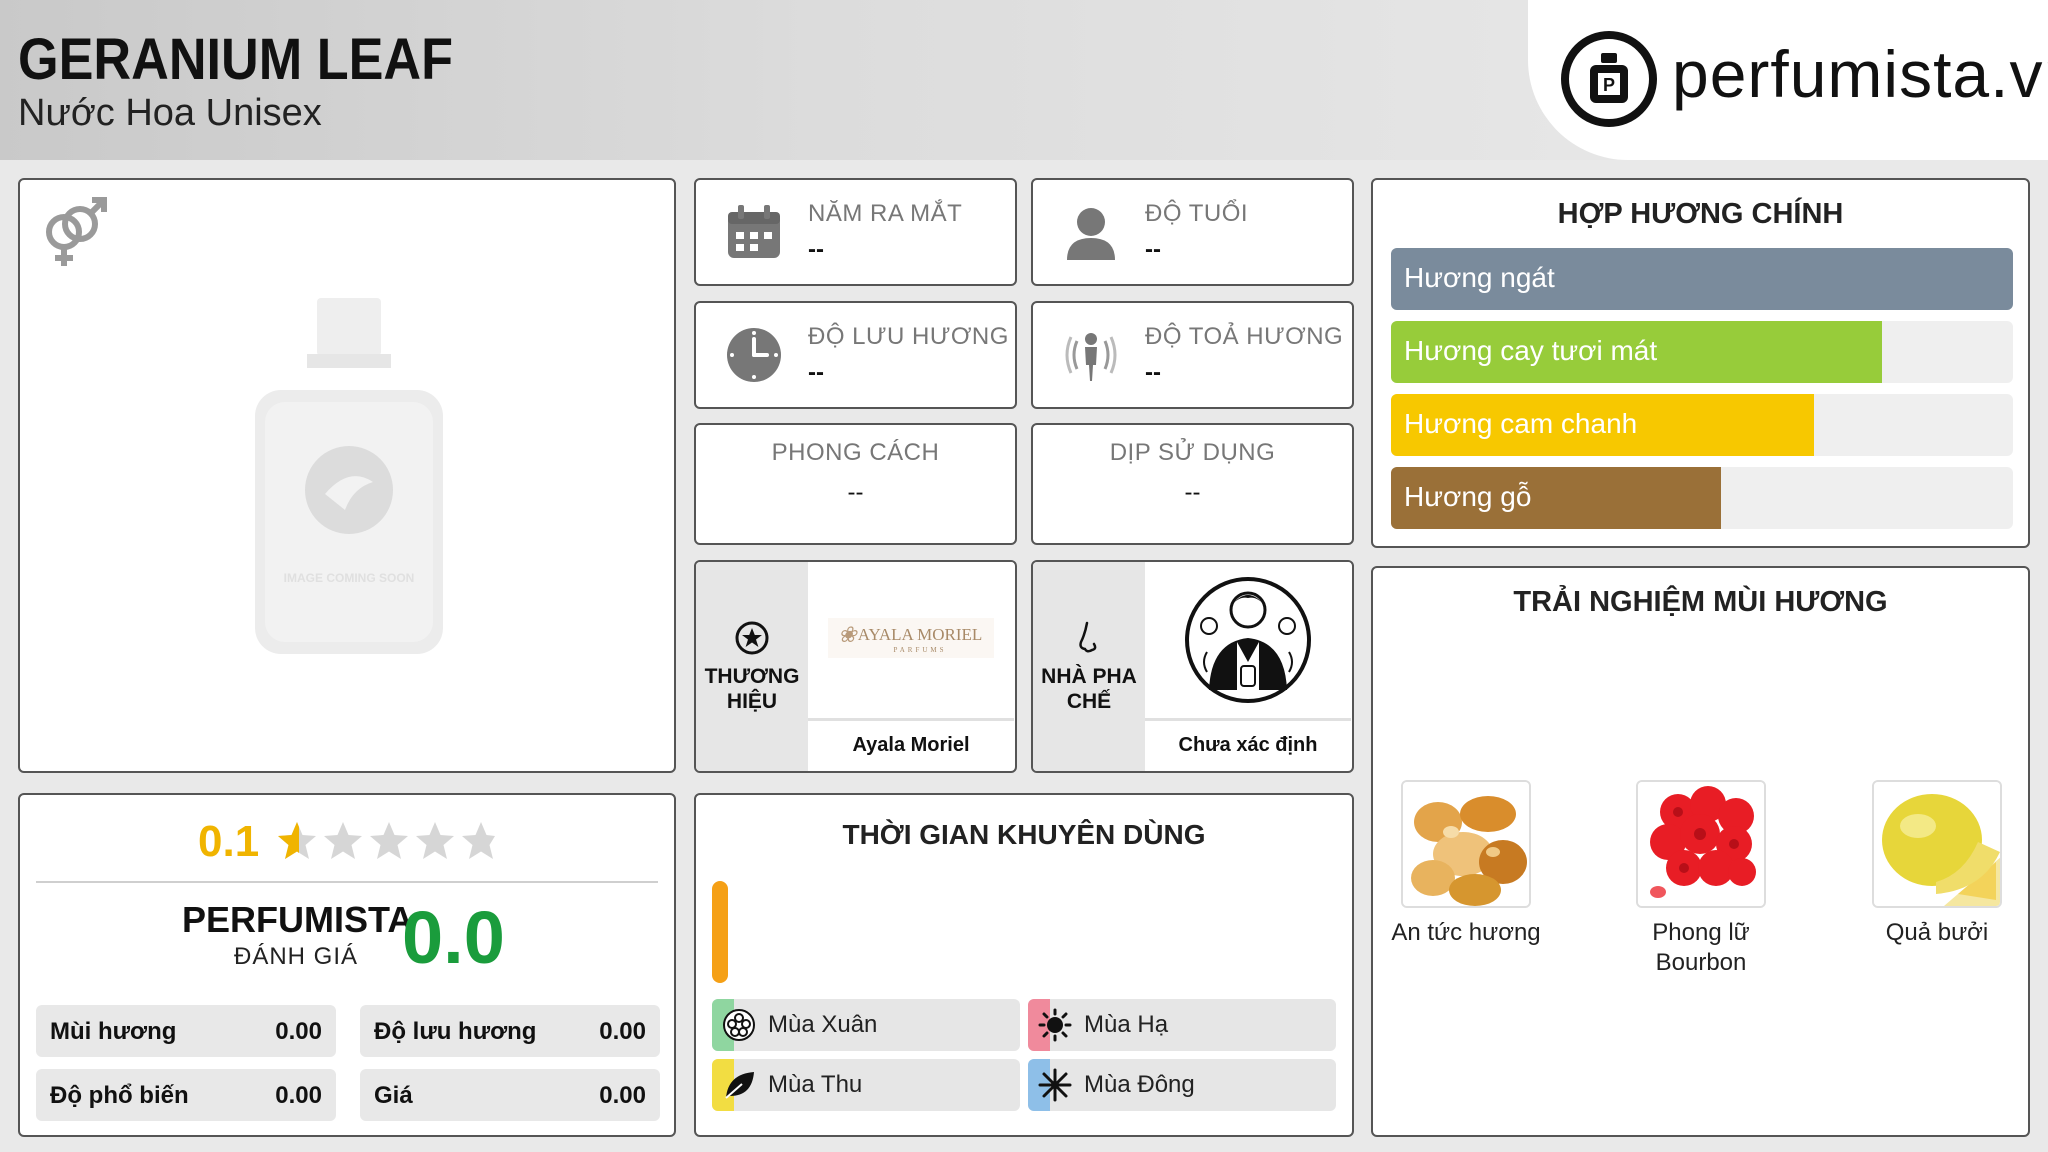 The height and width of the screenshot is (1152, 2048). What do you see at coordinates (1153, 372) in the screenshot?
I see `sillage-value: --` at bounding box center [1153, 372].